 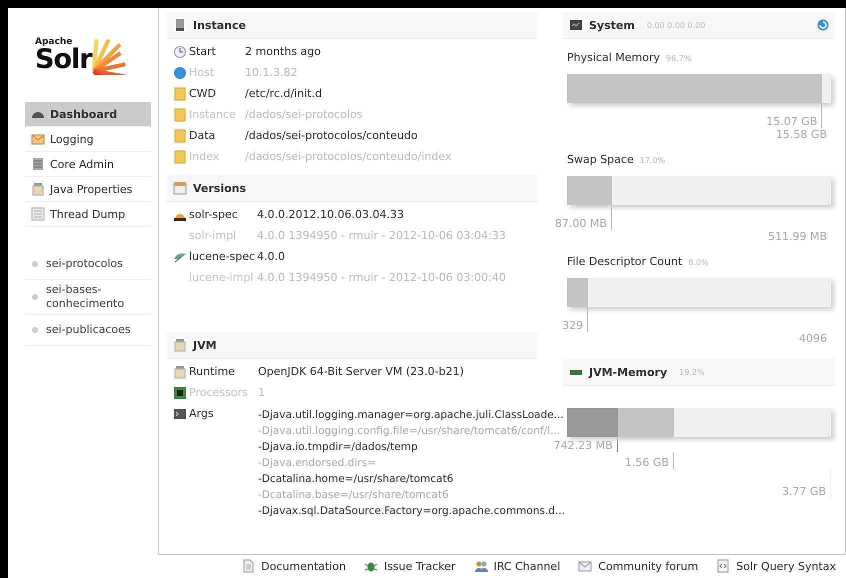 I want to click on field-value: OpenJDK 64-Bit Server VM (23.0-b21), so click(x=361, y=372).